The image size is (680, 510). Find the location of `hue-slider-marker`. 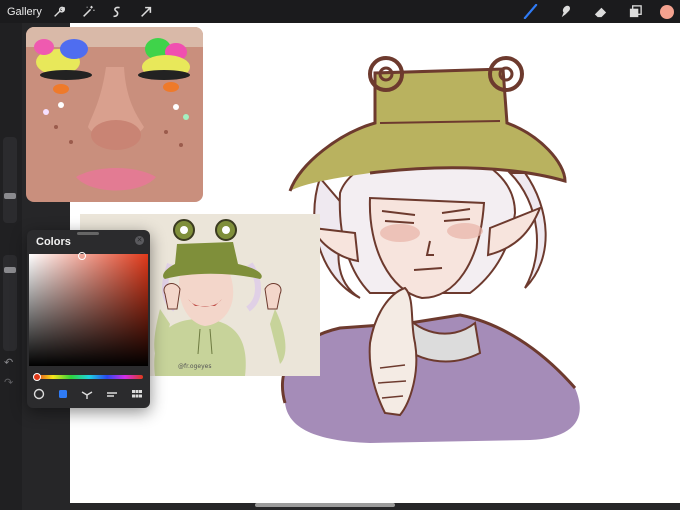

hue-slider-marker is located at coordinates (37, 377).